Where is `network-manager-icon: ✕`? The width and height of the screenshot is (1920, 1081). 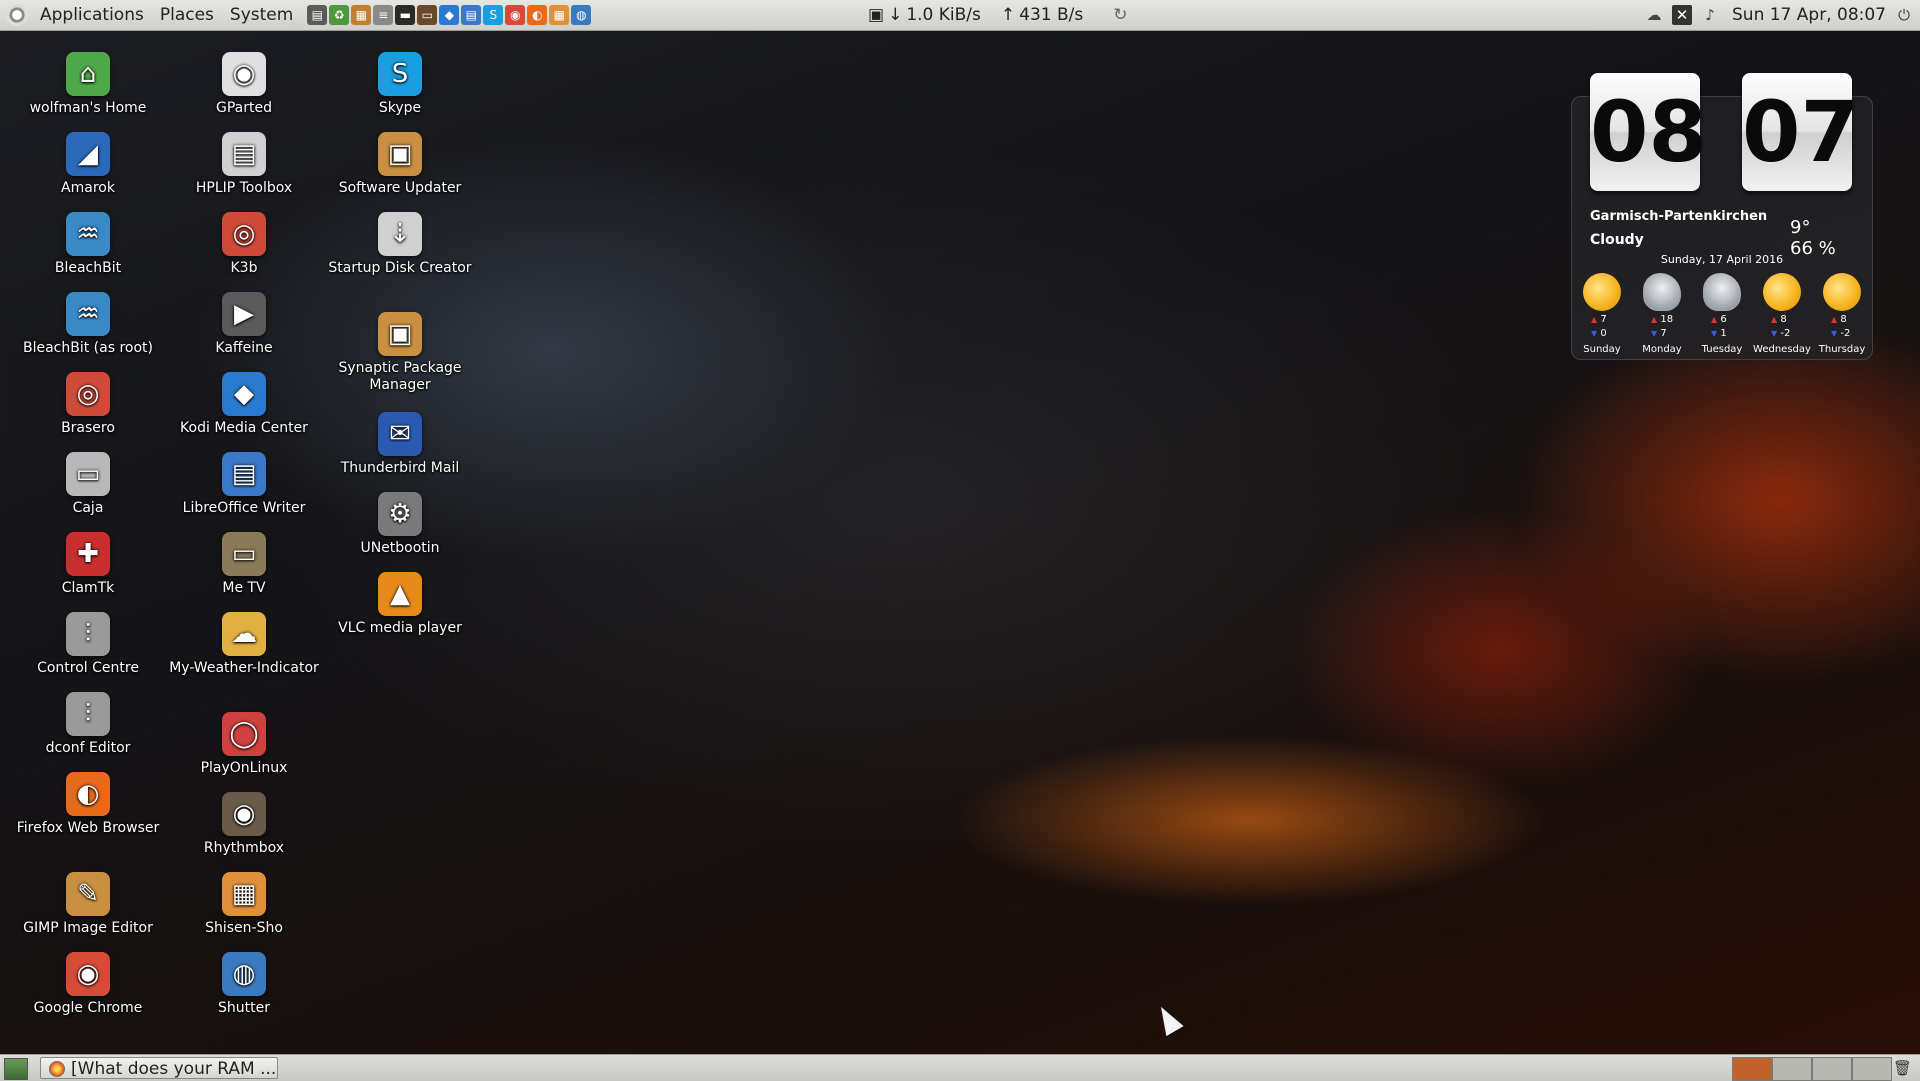
network-manager-icon: ✕ is located at coordinates (1682, 15).